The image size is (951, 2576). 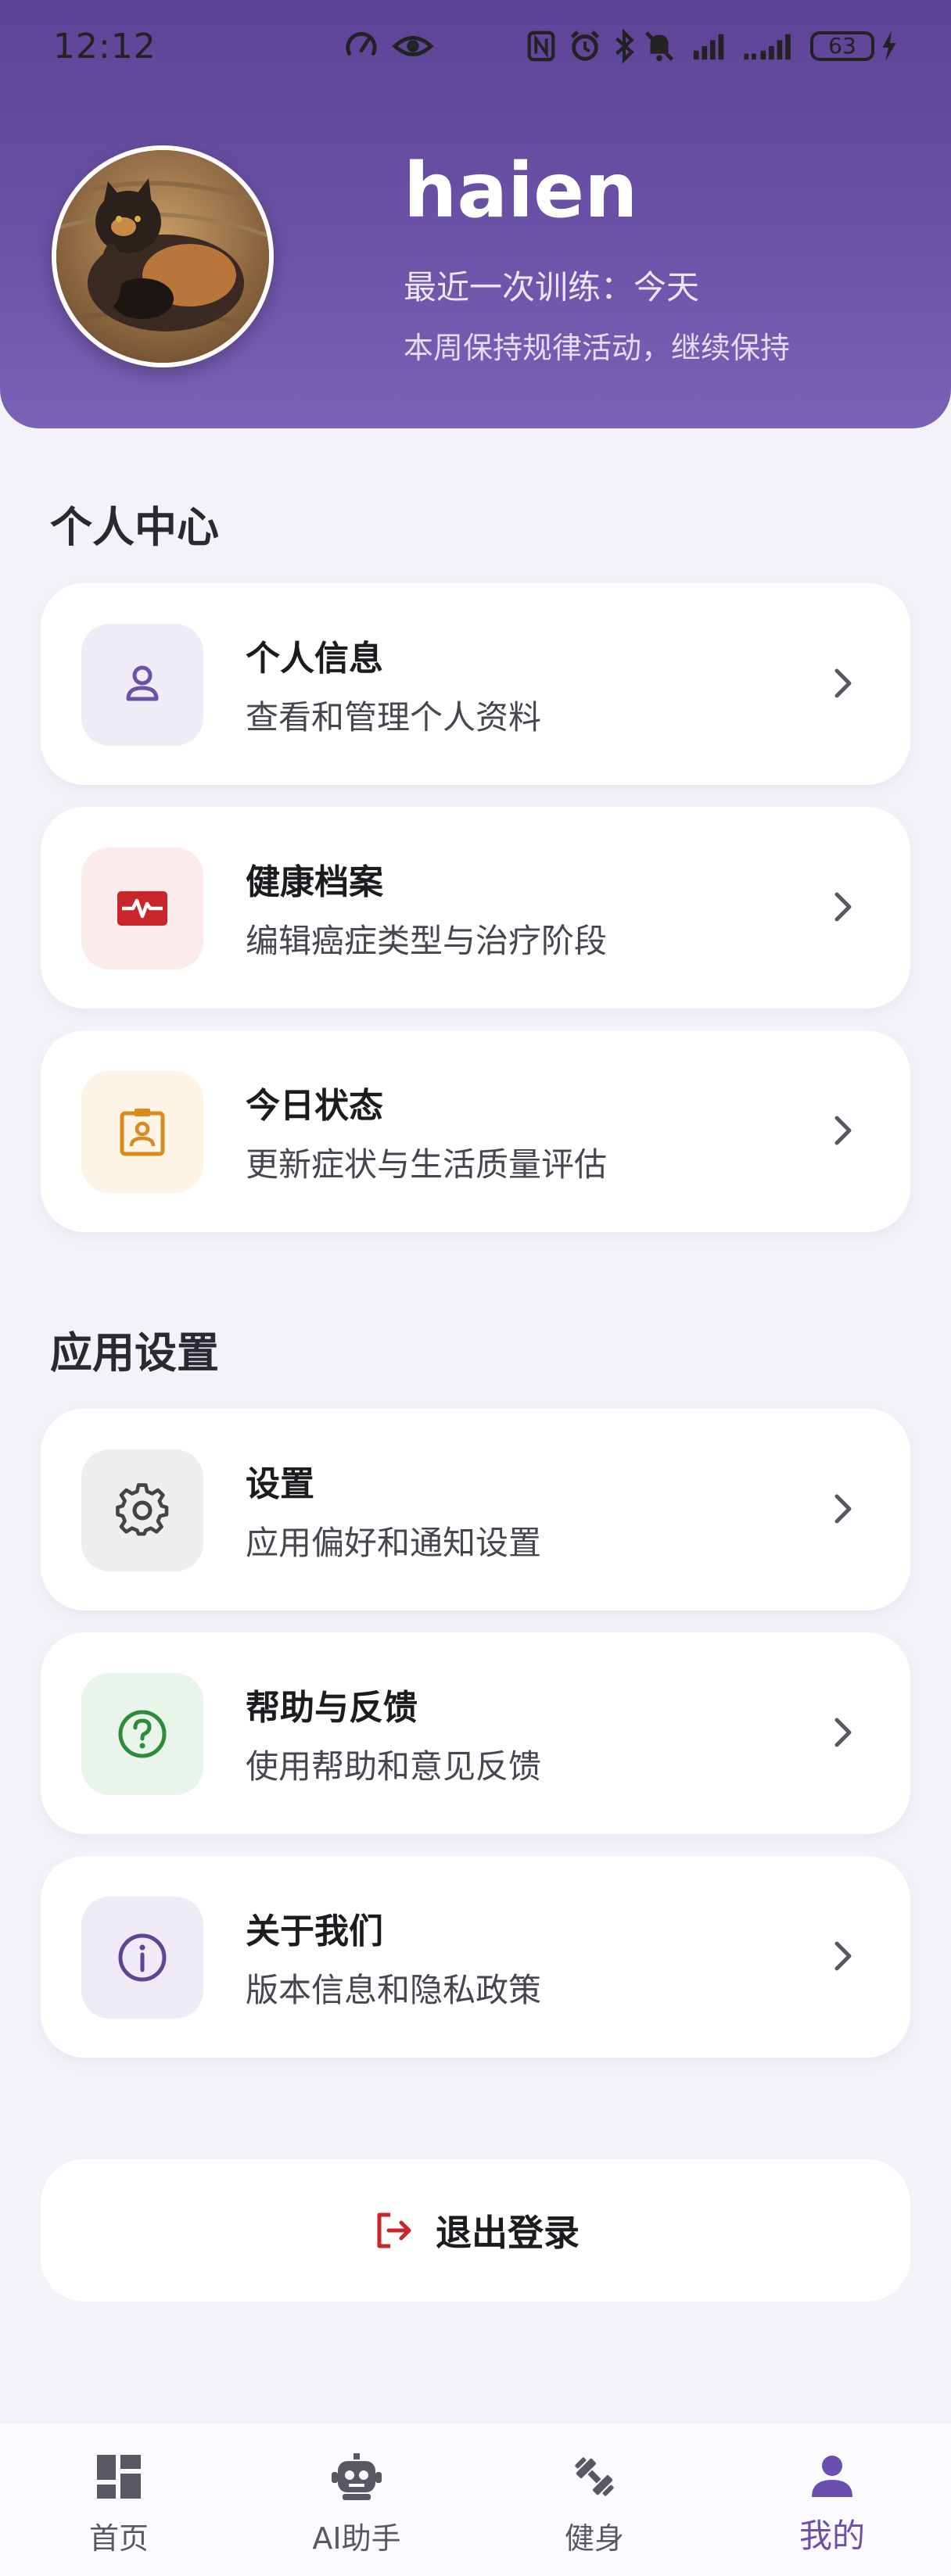 I want to click on bluetooth-icon, so click(x=624, y=46).